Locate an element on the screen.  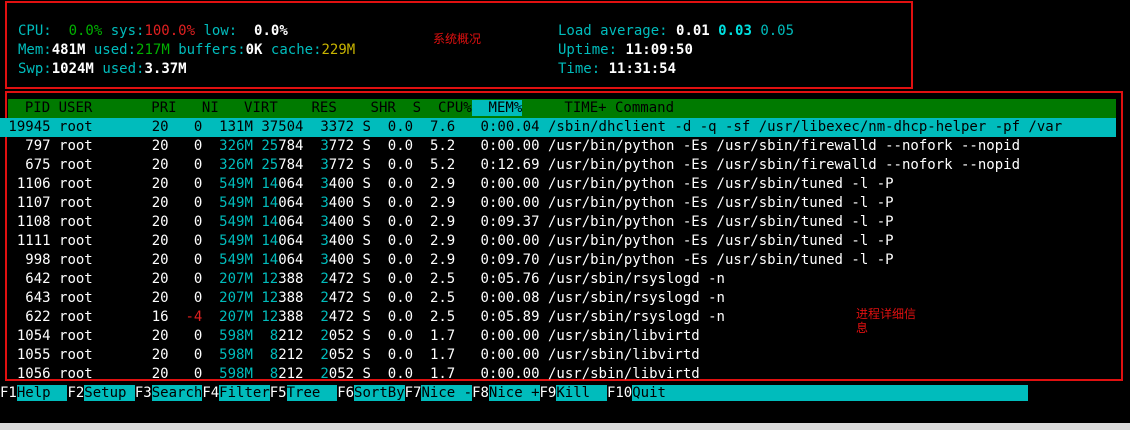
fkey-f4: F4 is located at coordinates (211, 393).